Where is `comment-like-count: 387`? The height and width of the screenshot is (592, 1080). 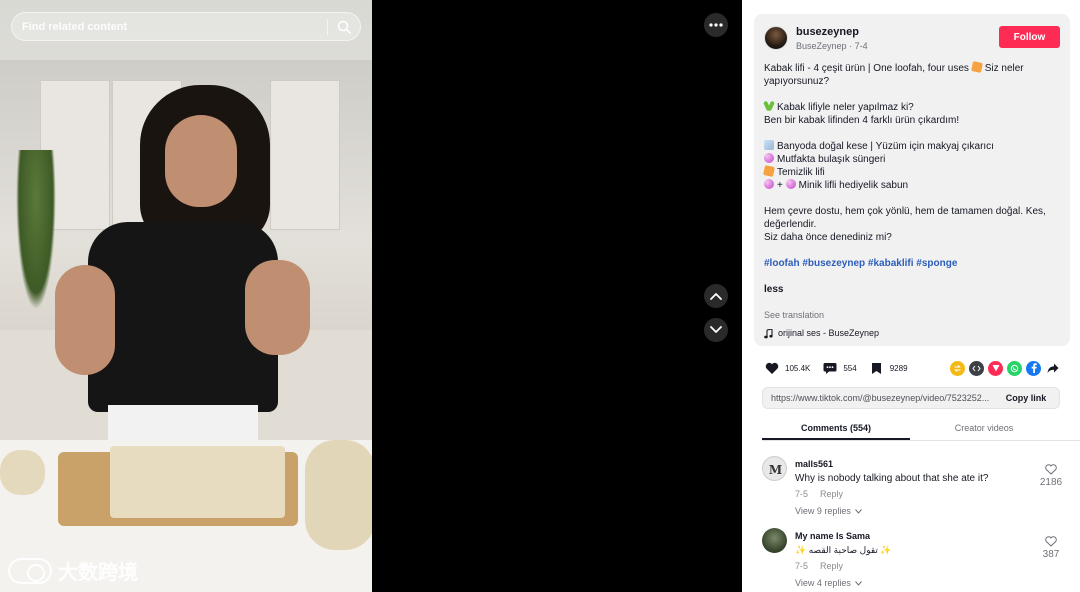 comment-like-count: 387 is located at coordinates (1051, 554).